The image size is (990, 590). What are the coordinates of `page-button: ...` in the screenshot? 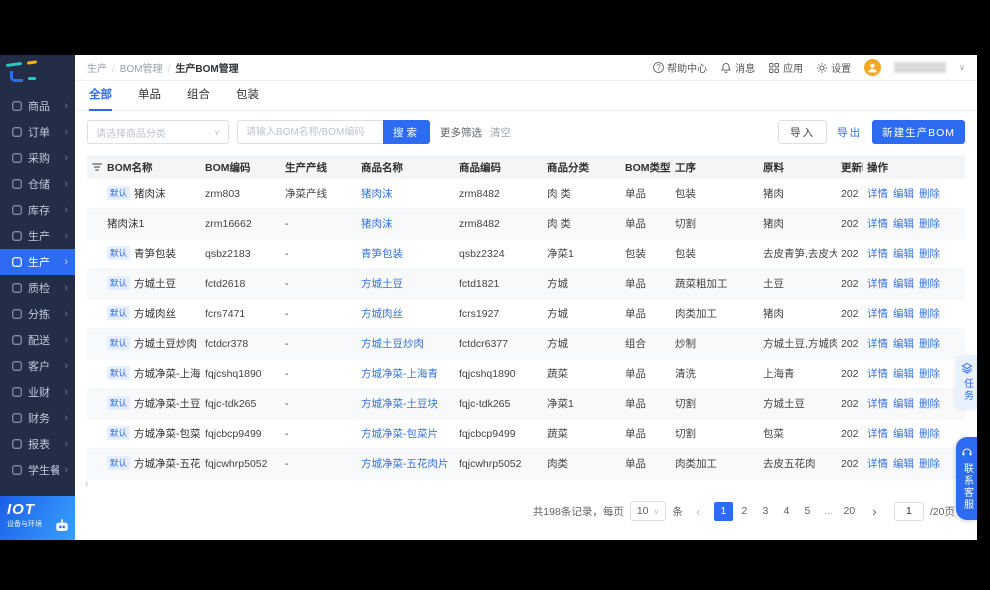 It's located at (828, 511).